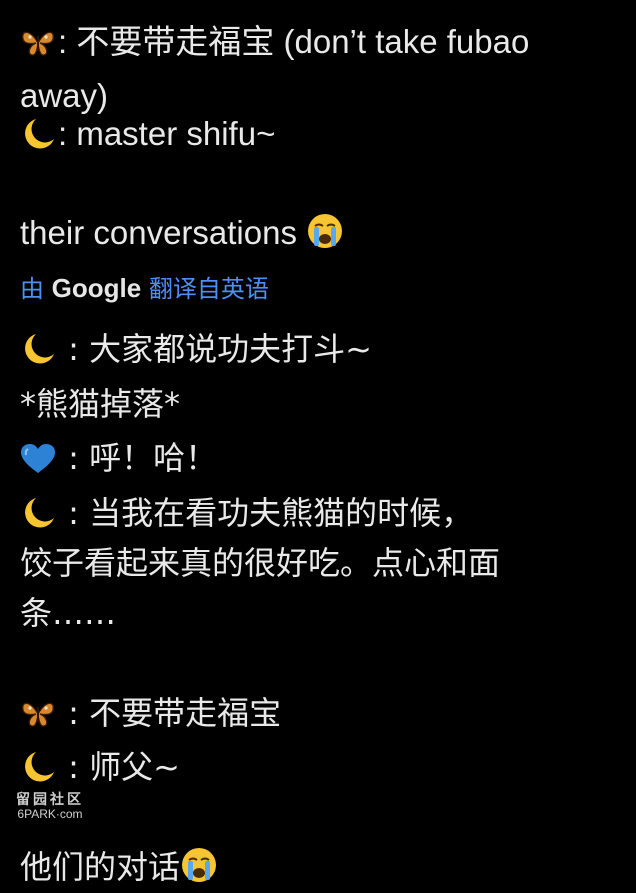 Image resolution: width=636 pixels, height=893 pixels. I want to click on chinese-caption: 他们的对话, so click(320, 869).